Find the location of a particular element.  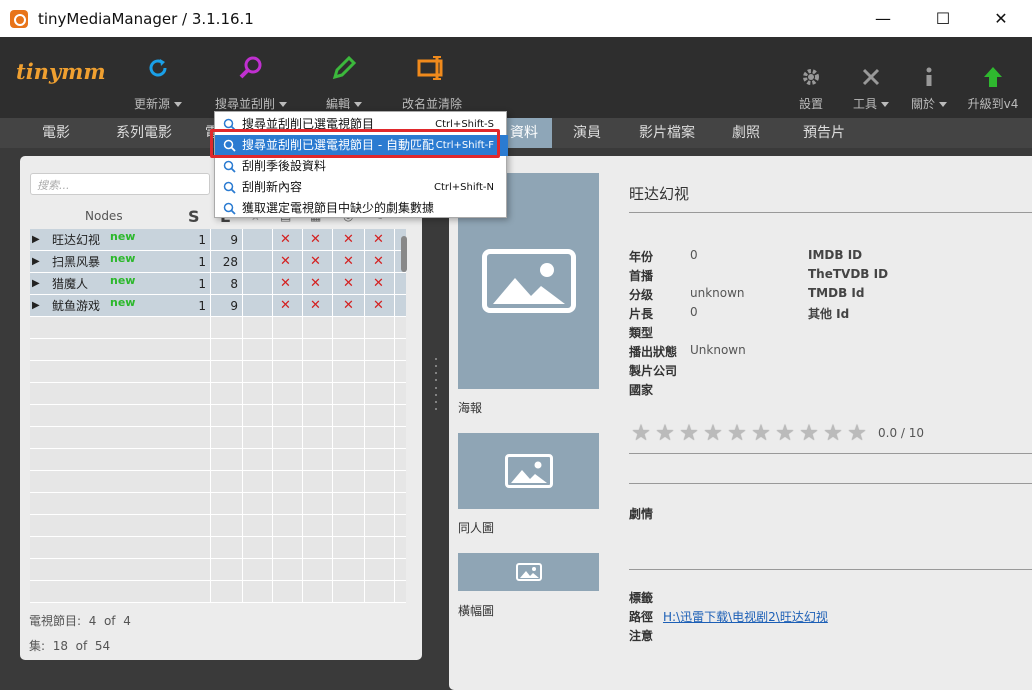

id-label: IMDB ID is located at coordinates (835, 255).